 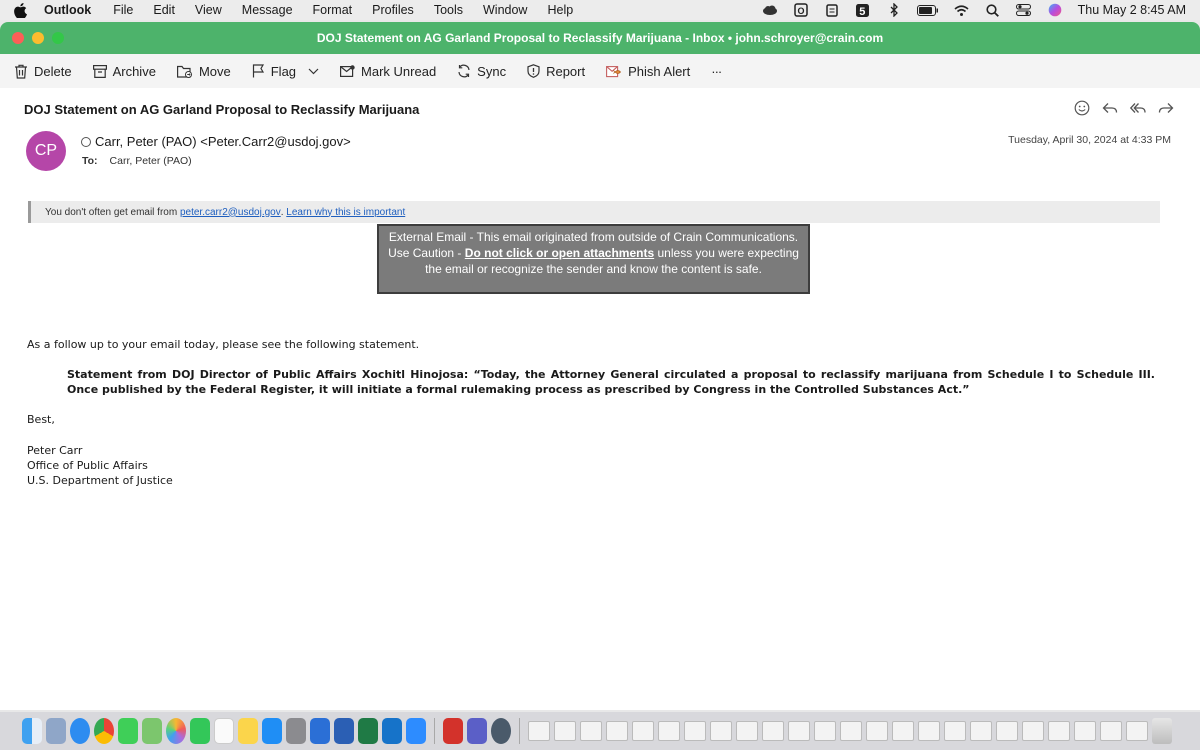 I want to click on menu-window: Window, so click(x=505, y=10).